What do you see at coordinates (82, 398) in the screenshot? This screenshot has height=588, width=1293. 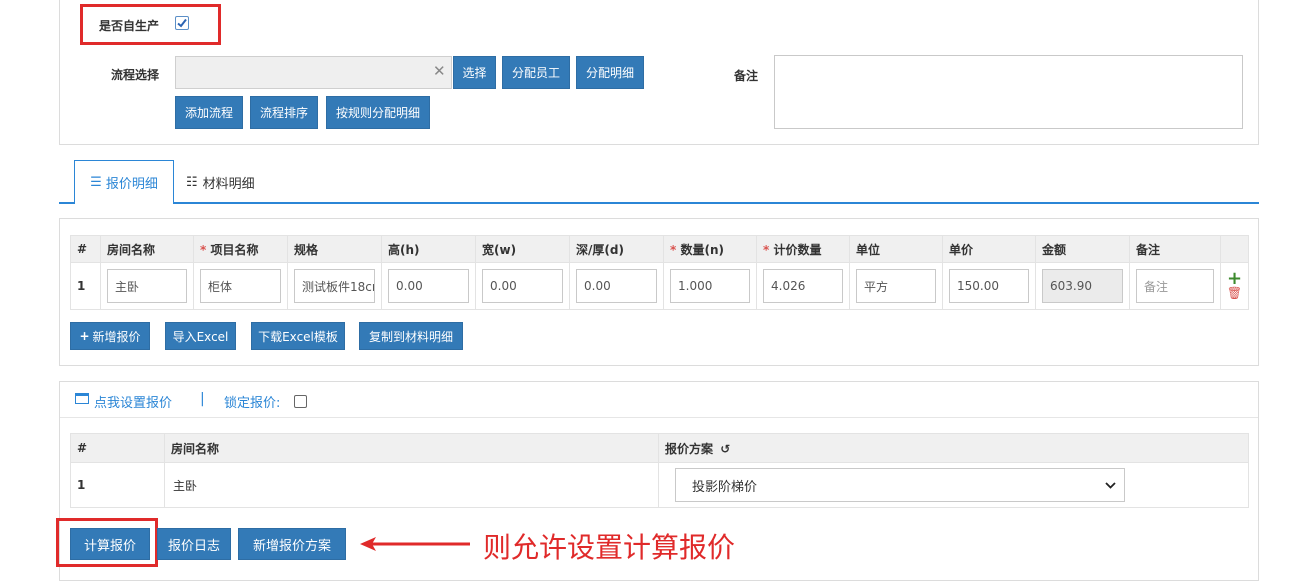 I see `settings-card-icon` at bounding box center [82, 398].